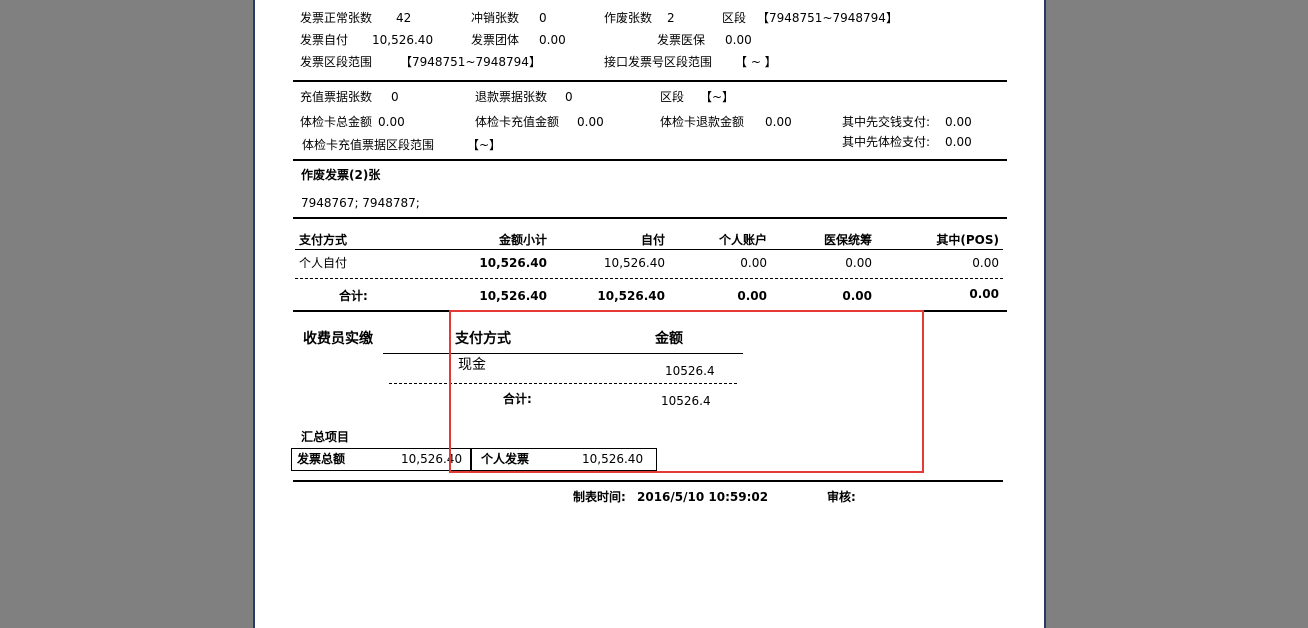  I want to click on reversal-count-label: 冲销张数, so click(495, 18).